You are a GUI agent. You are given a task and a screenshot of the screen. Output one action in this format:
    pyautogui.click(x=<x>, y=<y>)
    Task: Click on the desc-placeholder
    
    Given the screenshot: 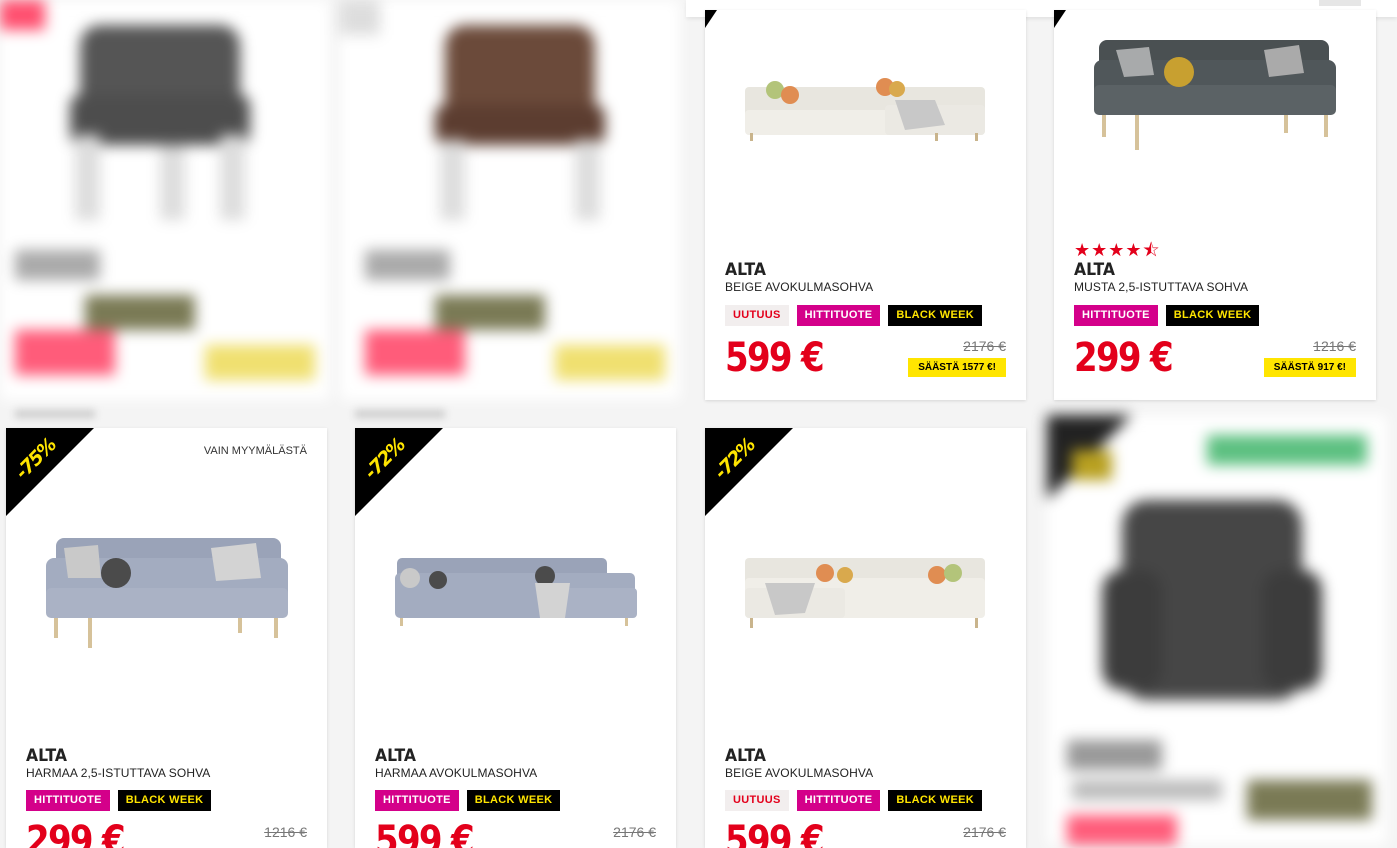 What is the action you would take?
    pyautogui.click(x=1147, y=790)
    